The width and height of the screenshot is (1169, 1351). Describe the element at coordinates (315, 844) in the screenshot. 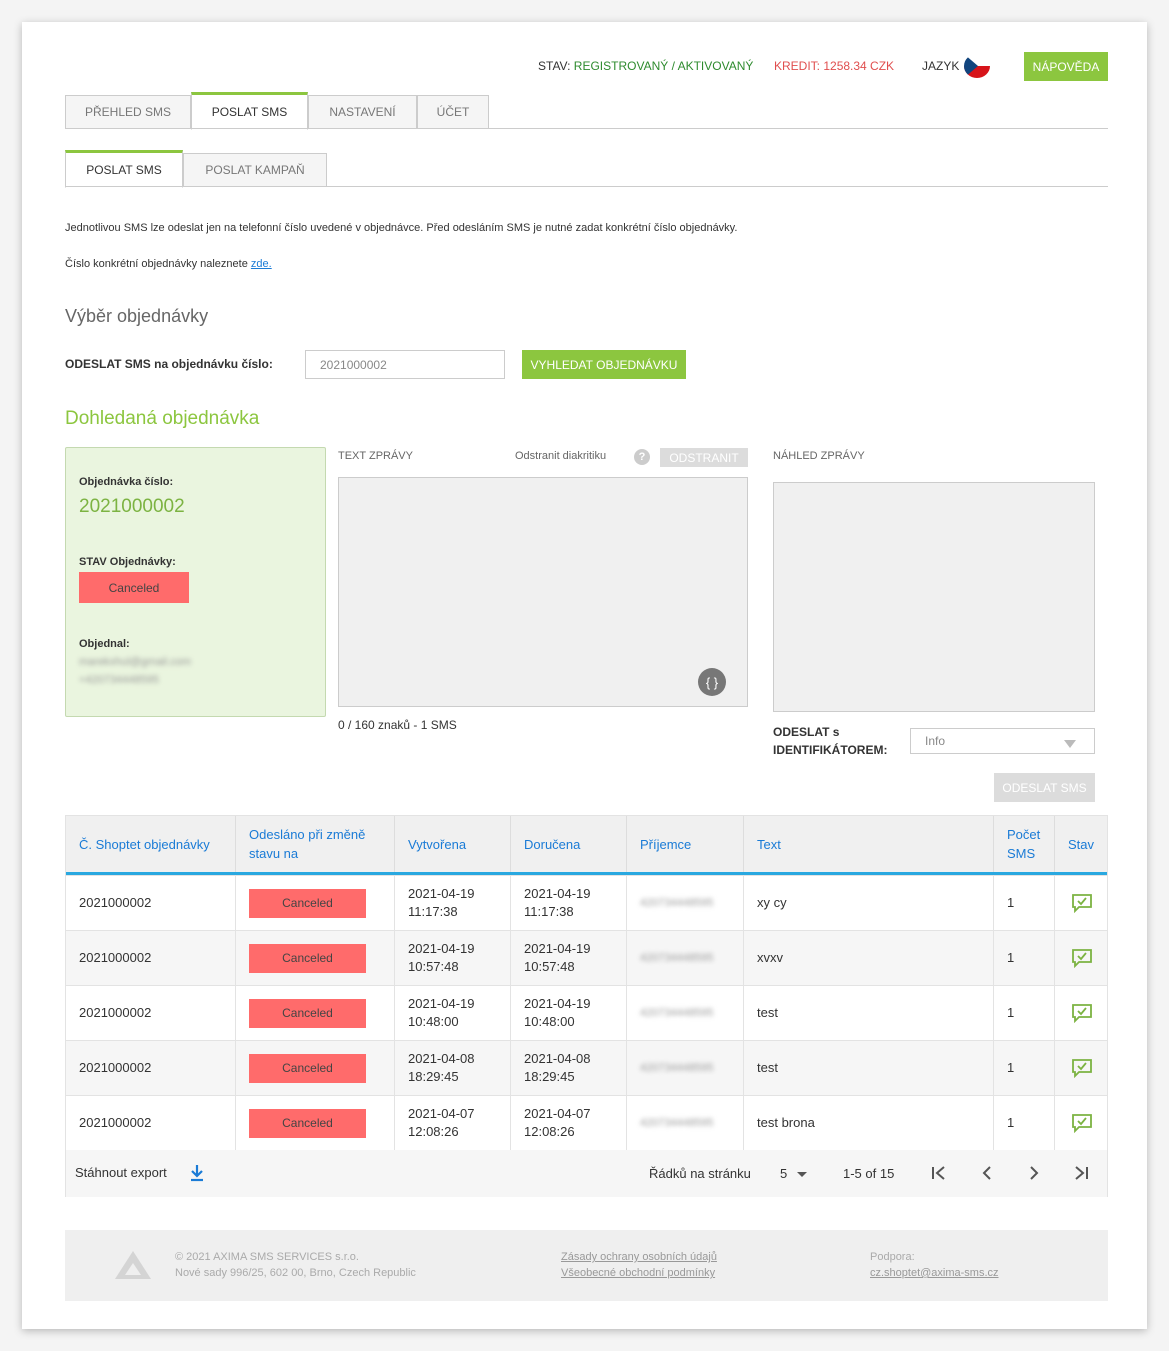

I see `col-status-change: Odesláno při změně stavu na` at that location.